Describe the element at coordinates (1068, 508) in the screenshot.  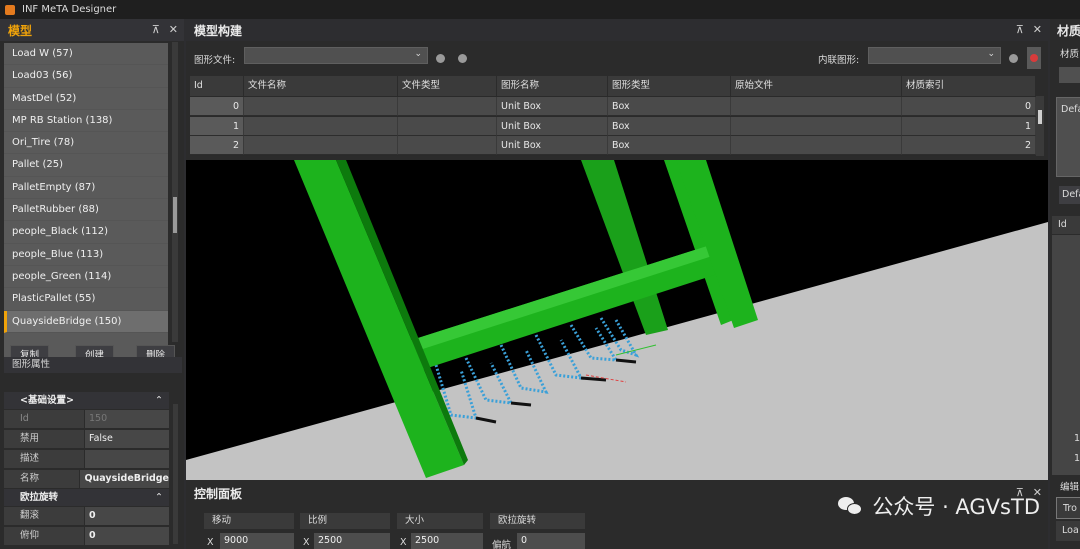
I see `edit-field-1: Tro` at that location.